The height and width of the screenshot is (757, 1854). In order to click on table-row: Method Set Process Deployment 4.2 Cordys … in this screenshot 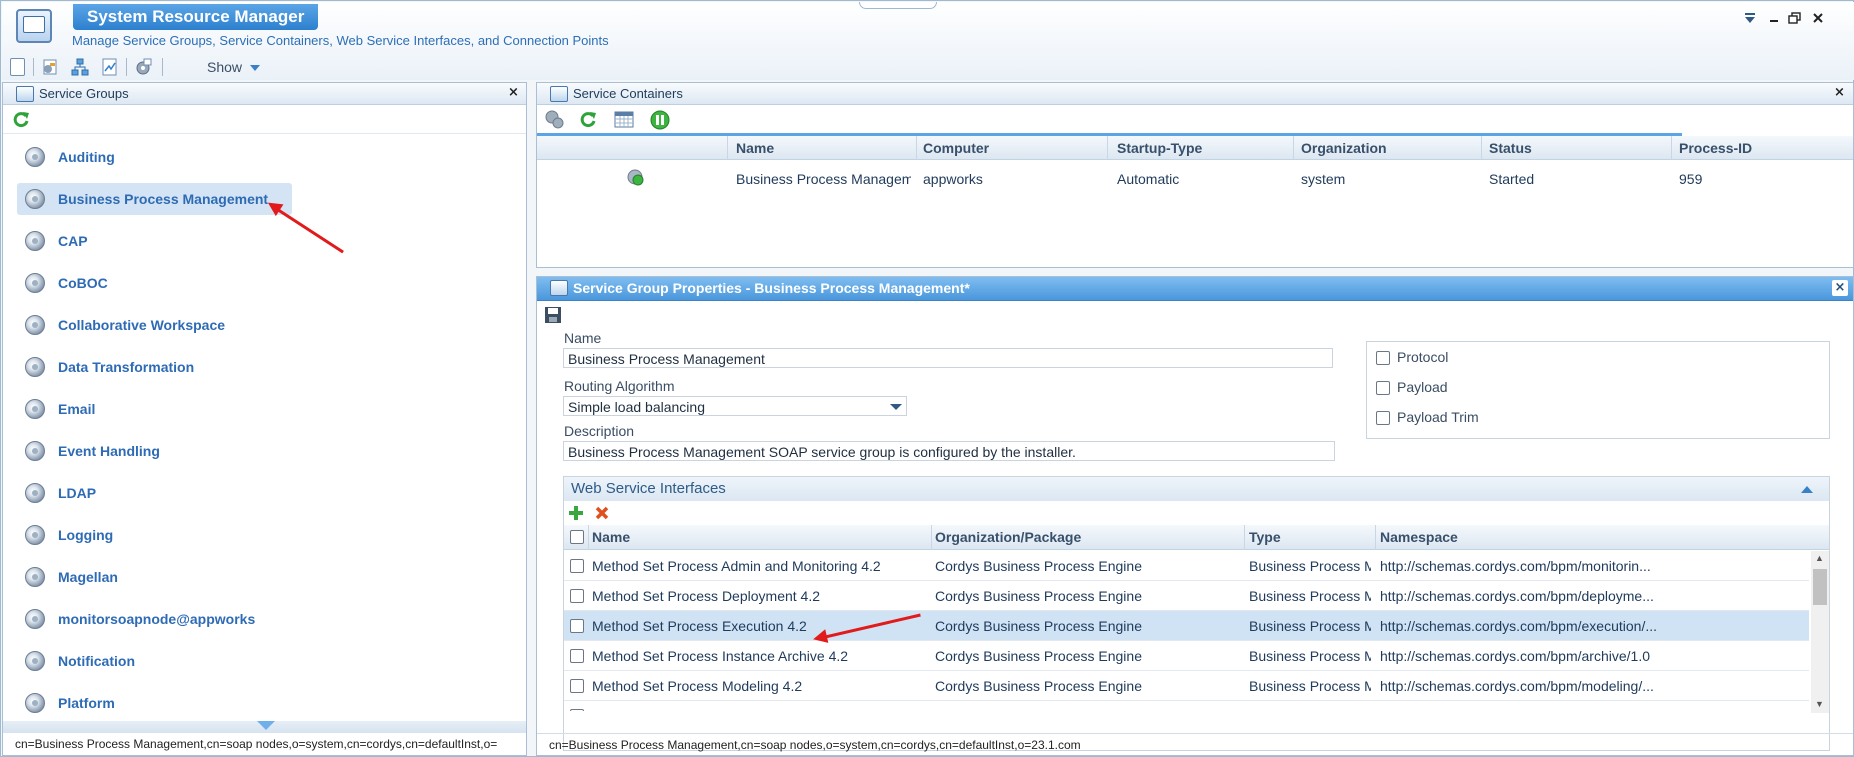, I will do `click(1186, 596)`.